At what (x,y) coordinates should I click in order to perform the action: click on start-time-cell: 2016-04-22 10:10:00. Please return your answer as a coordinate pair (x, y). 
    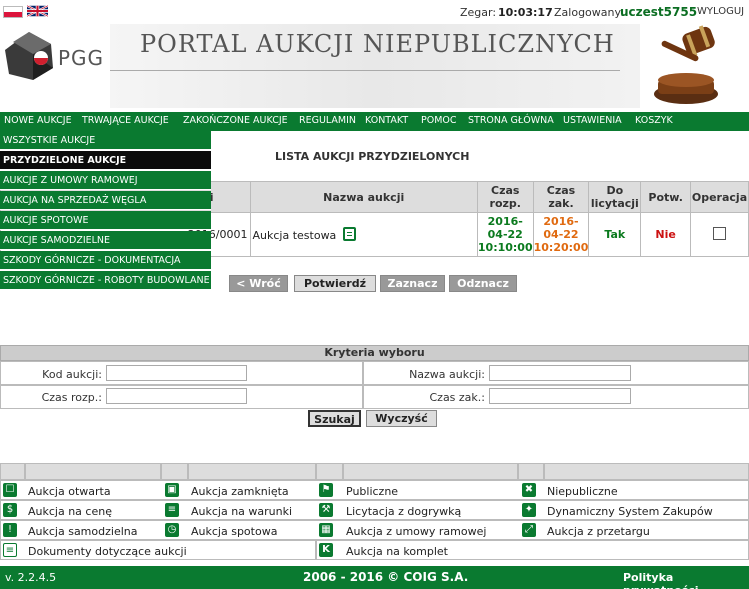
    Looking at the image, I should click on (505, 234).